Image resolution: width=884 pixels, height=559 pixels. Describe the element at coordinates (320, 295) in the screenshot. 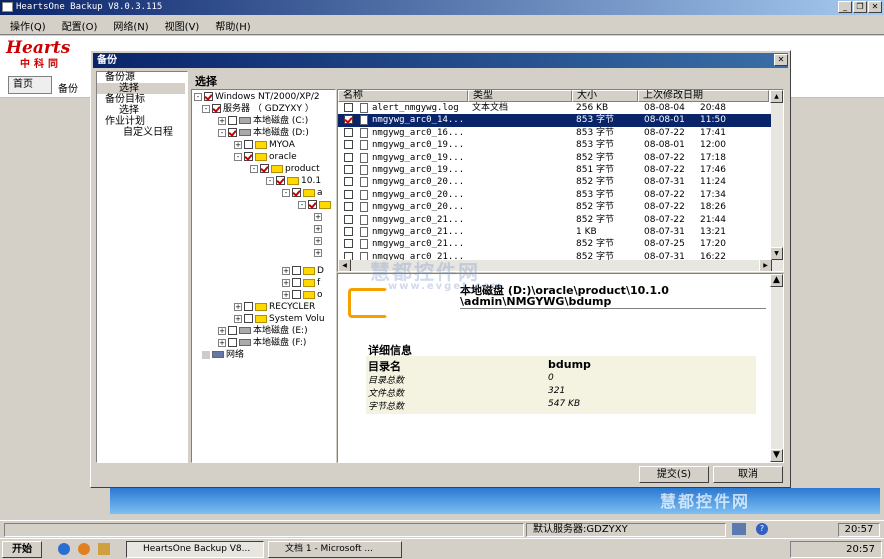

I see `tree-o: o` at that location.